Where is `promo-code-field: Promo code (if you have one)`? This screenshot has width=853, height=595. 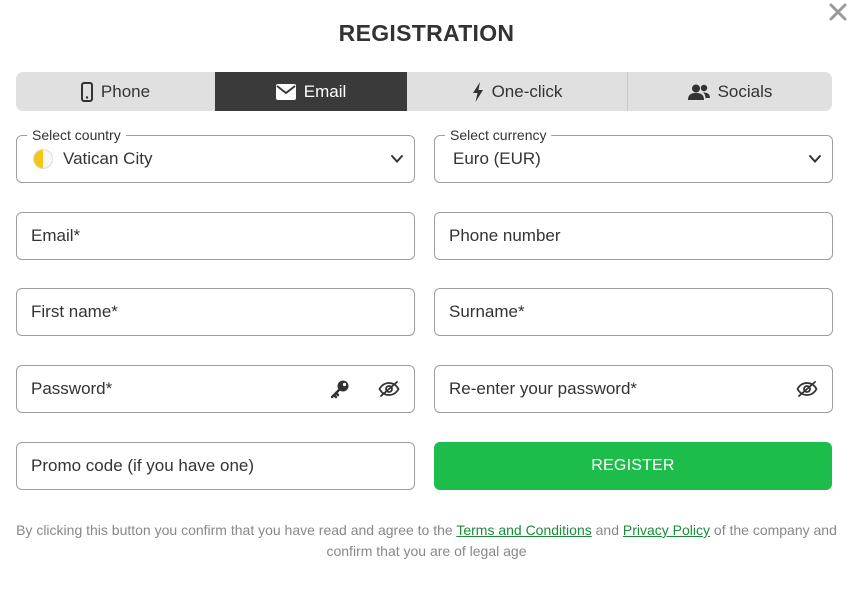 promo-code-field: Promo code (if you have one) is located at coordinates (215, 466).